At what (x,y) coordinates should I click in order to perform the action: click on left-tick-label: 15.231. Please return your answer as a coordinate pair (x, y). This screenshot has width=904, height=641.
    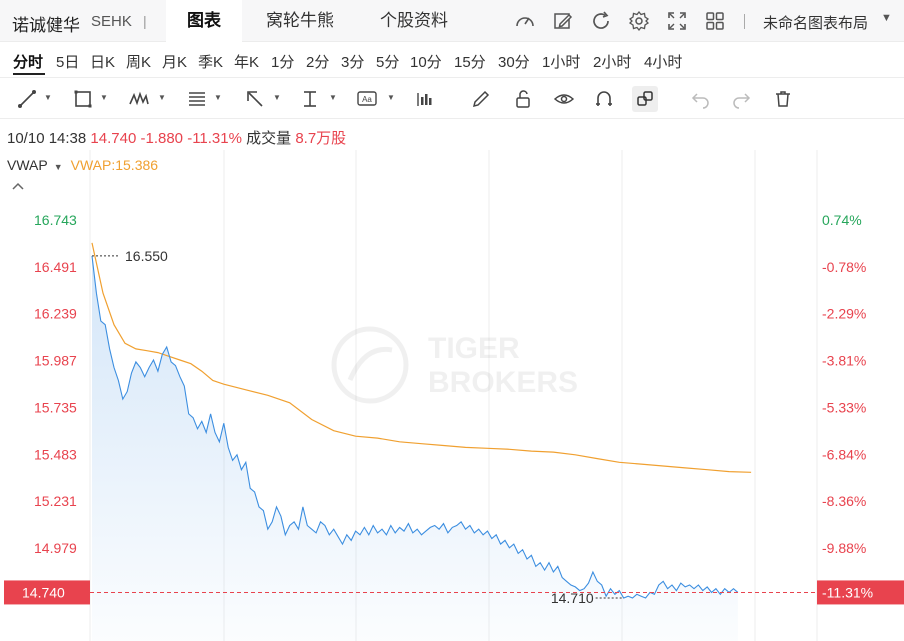
    Looking at the image, I should click on (55, 501).